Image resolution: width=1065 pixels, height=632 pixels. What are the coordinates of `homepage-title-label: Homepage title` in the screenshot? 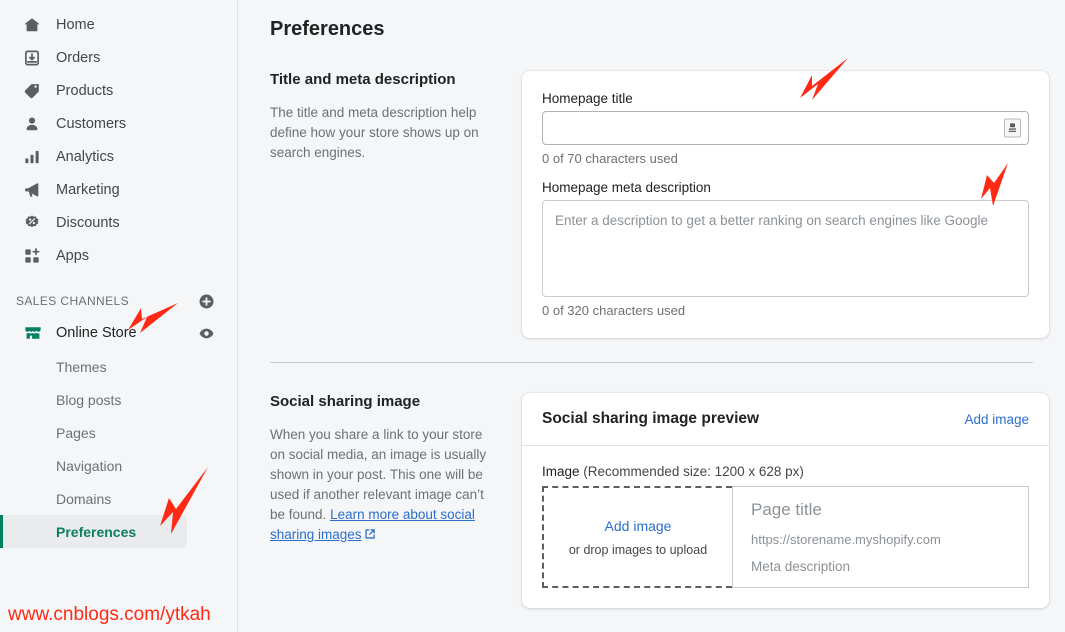 It's located at (587, 98).